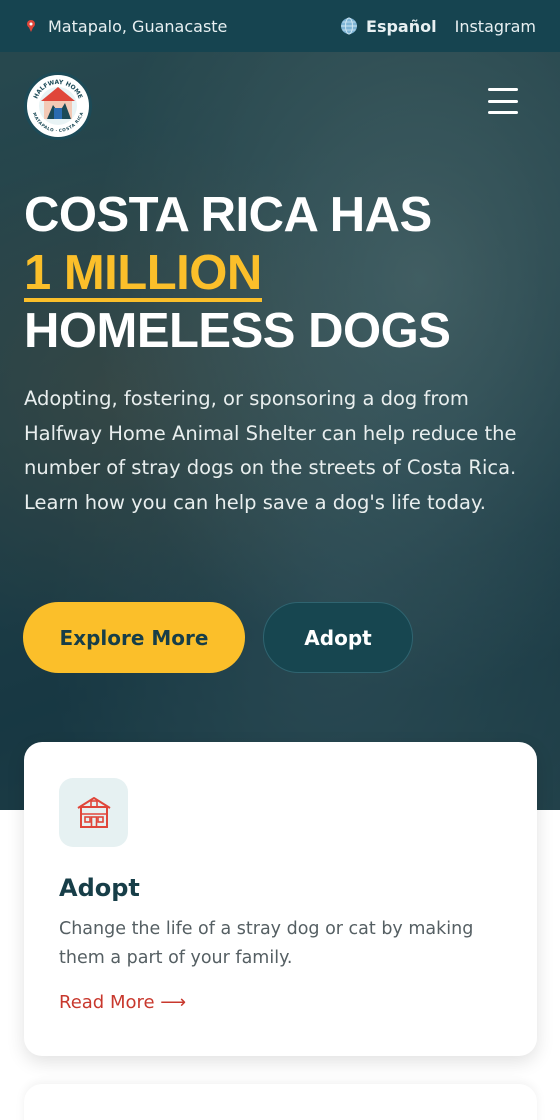 The image size is (560, 1120). What do you see at coordinates (349, 26) in the screenshot?
I see `globe-icon` at bounding box center [349, 26].